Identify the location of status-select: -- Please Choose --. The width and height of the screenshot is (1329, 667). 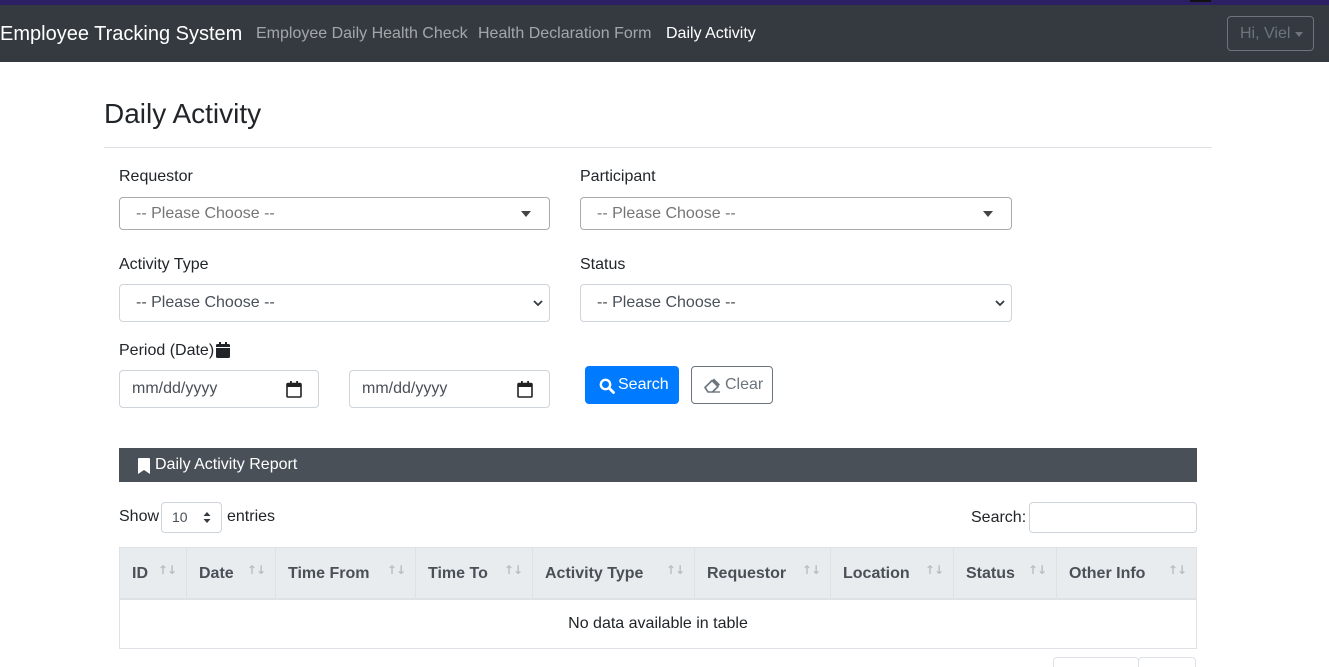
(796, 303).